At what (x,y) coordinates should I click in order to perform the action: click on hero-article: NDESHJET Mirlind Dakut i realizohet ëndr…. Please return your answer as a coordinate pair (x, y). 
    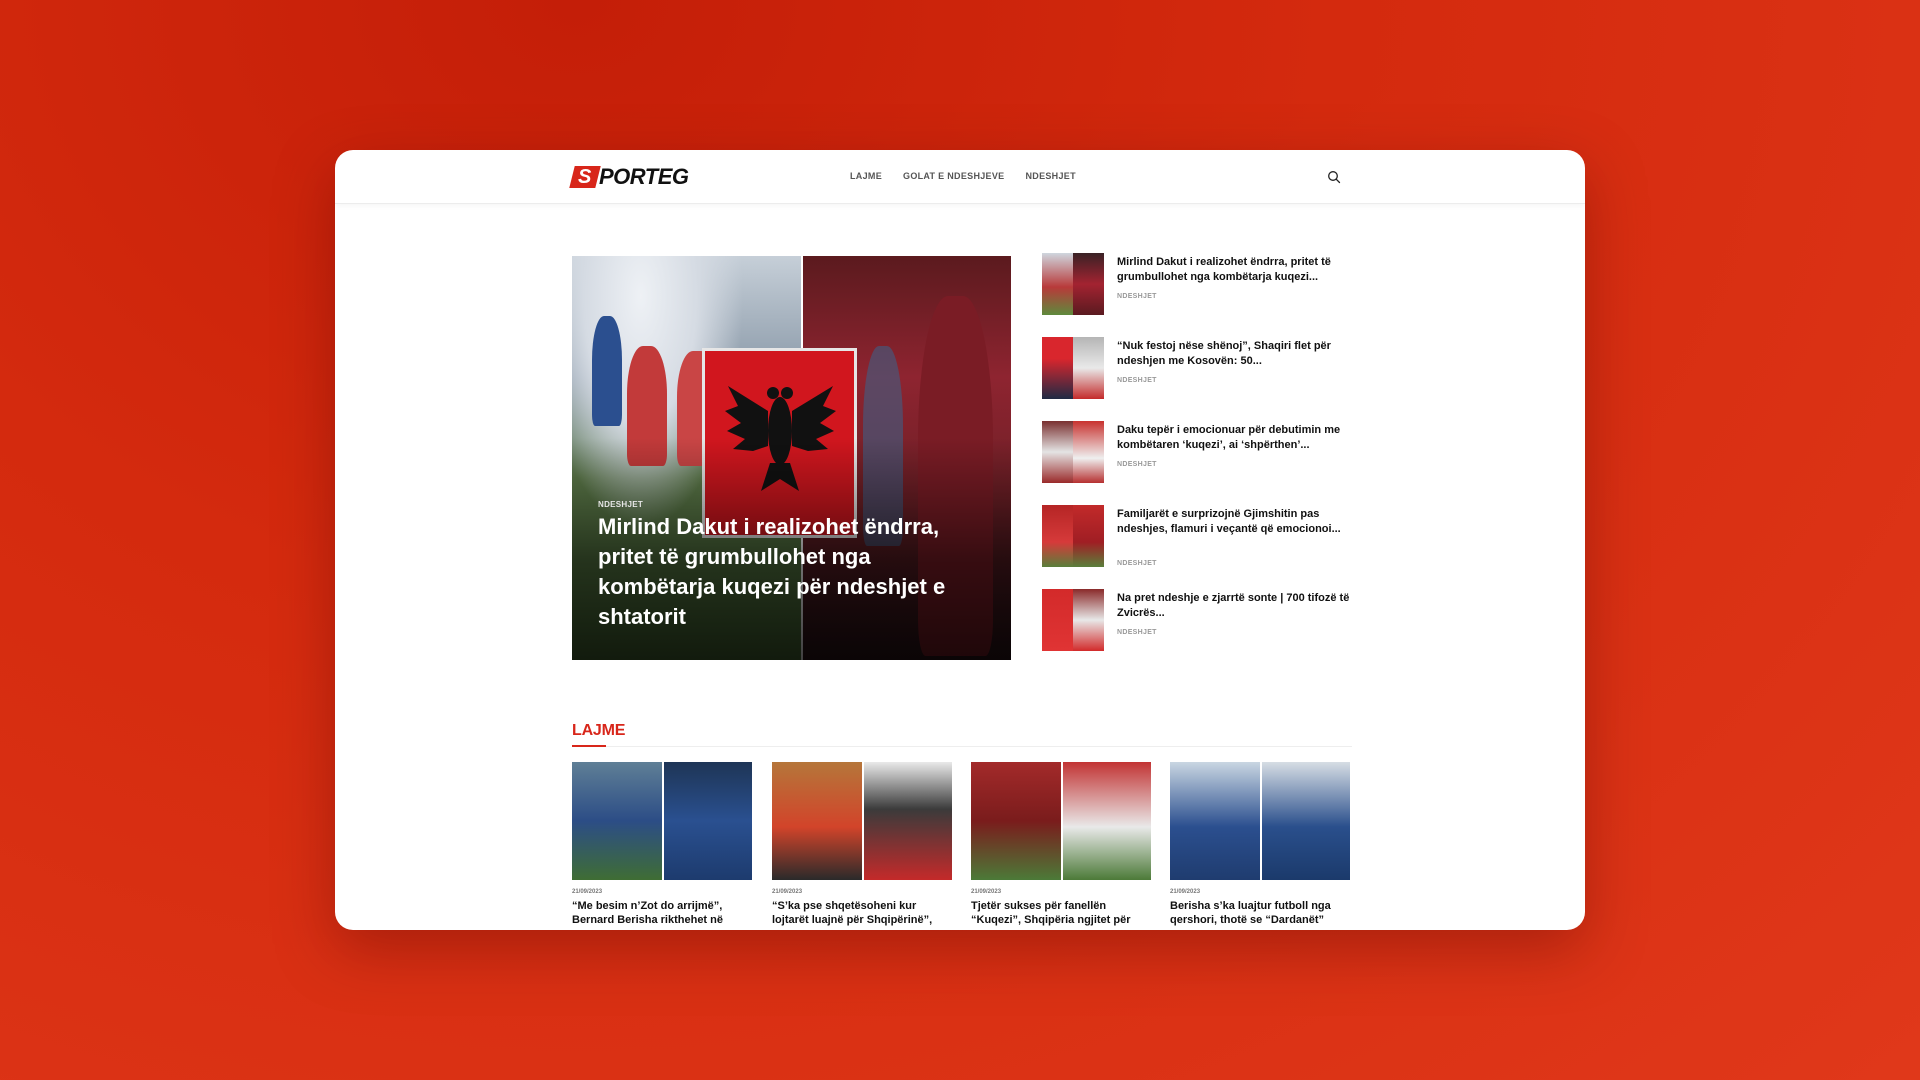
    Looking at the image, I should click on (791, 458).